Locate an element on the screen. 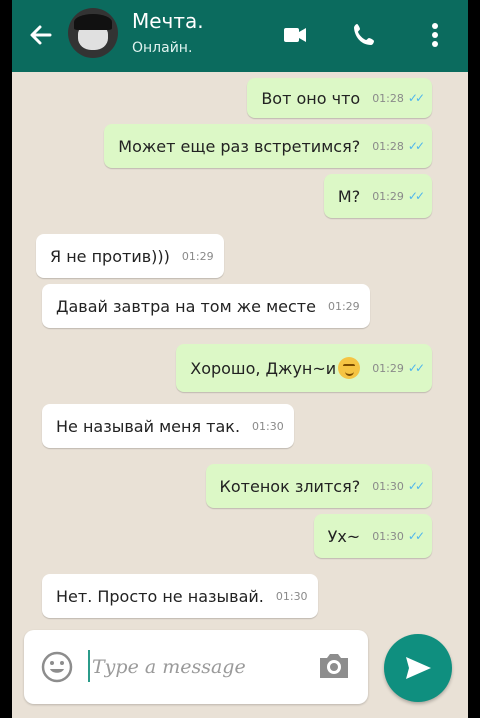  message-text: Котенок злится? is located at coordinates (290, 486).